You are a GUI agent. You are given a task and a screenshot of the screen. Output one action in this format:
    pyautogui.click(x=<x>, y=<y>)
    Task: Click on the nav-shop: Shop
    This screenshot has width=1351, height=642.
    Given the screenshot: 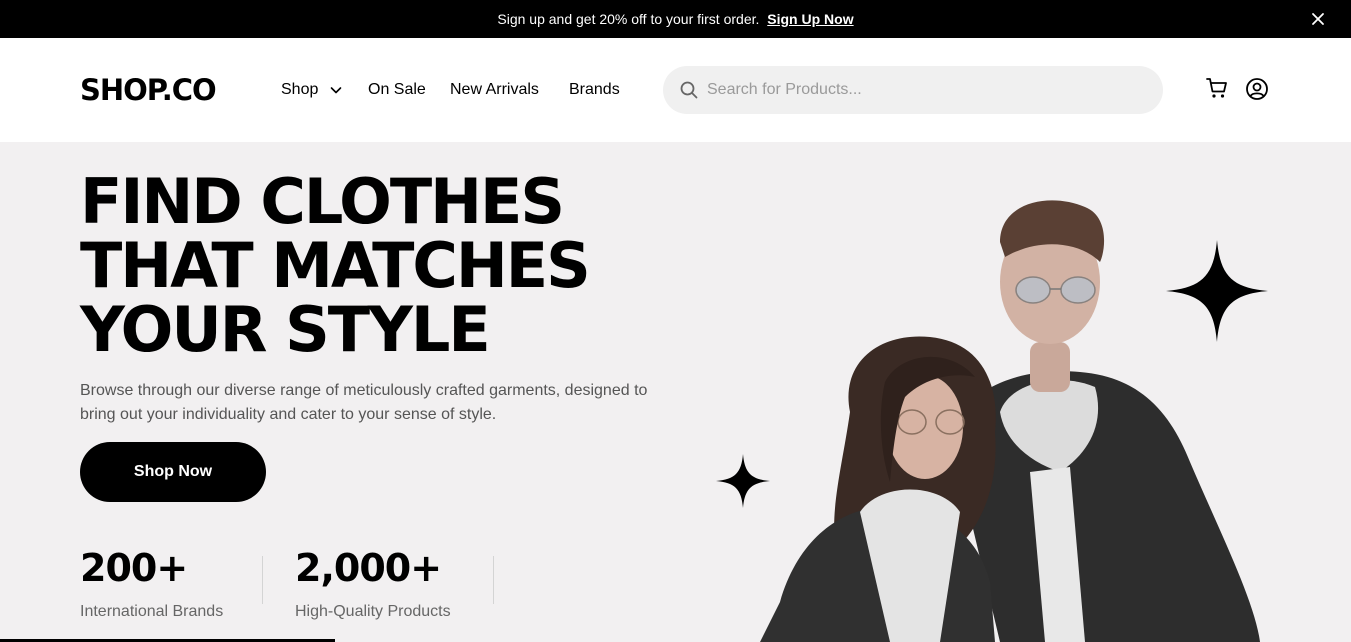 What is the action you would take?
    pyautogui.click(x=312, y=90)
    